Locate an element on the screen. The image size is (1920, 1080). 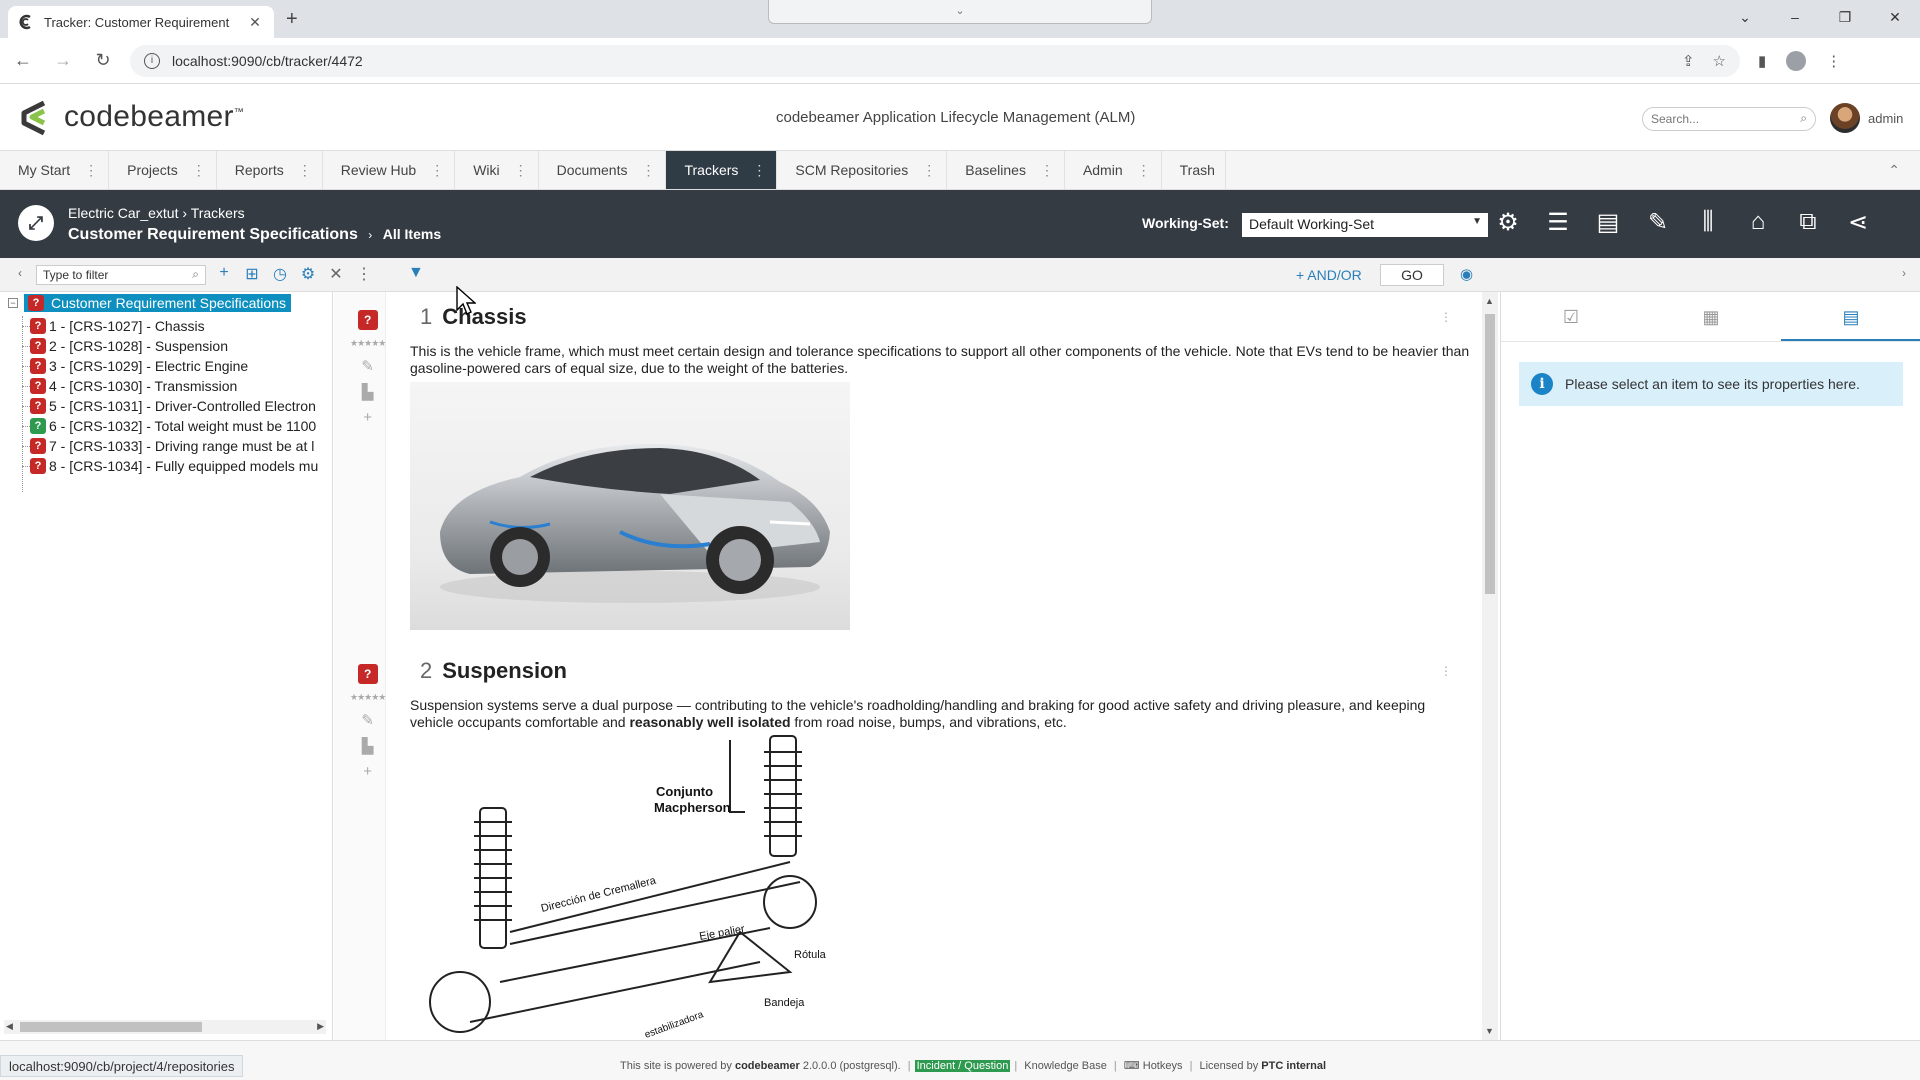
add-item-icon: + is located at coordinates (224, 274).